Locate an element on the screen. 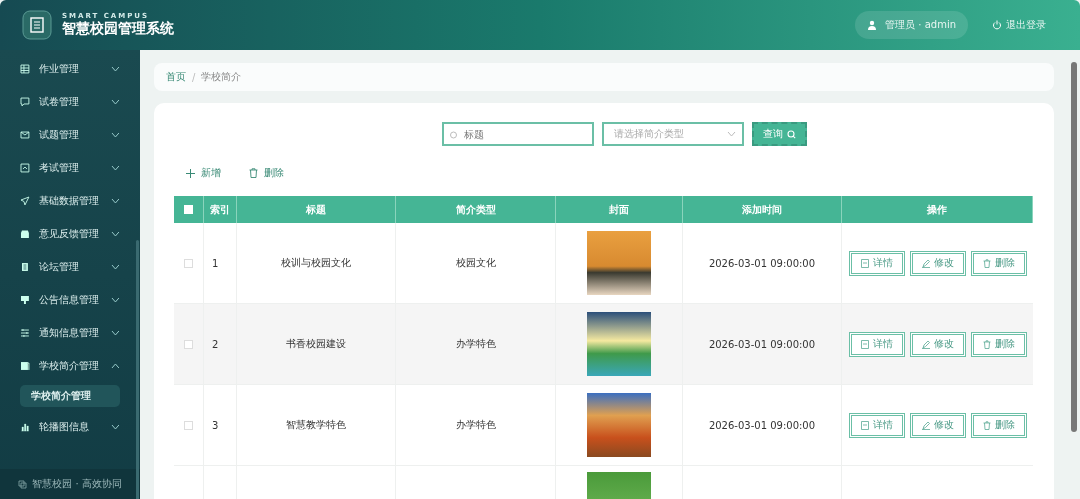  query-button: 查询 is located at coordinates (779, 134).